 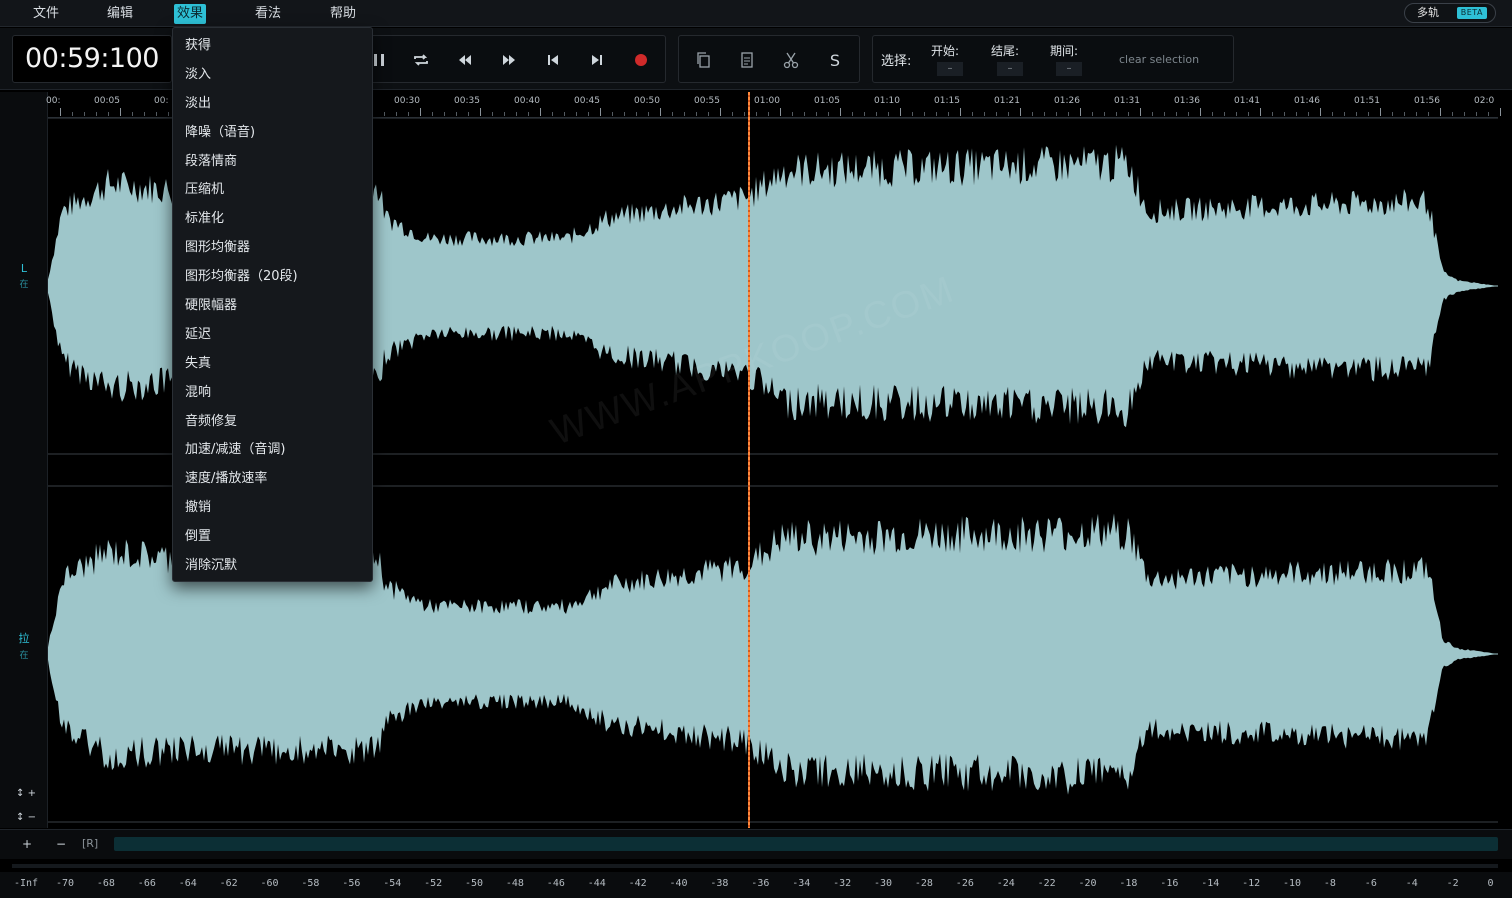 What do you see at coordinates (272, 335) in the screenshot?
I see `effects-menu-item: 延迟` at bounding box center [272, 335].